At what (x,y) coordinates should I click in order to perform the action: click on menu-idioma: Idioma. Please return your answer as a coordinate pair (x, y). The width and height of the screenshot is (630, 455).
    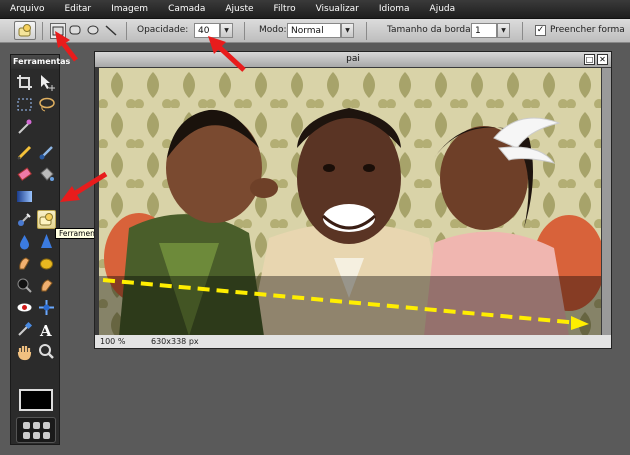
    Looking at the image, I should click on (394, 9).